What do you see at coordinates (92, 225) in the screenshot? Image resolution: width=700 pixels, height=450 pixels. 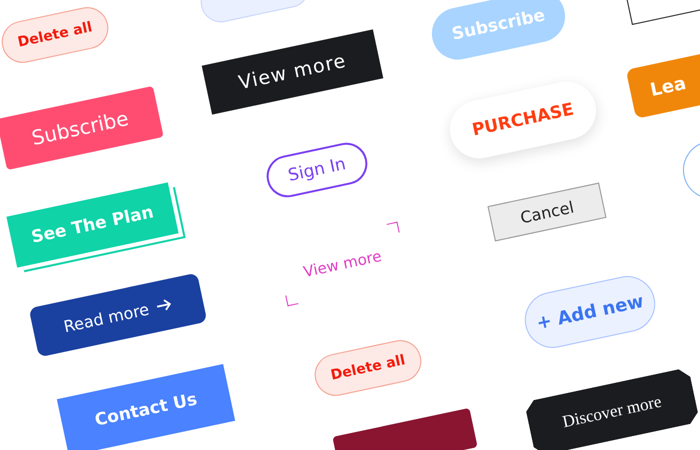 I see `plan-button: See The Plan` at bounding box center [92, 225].